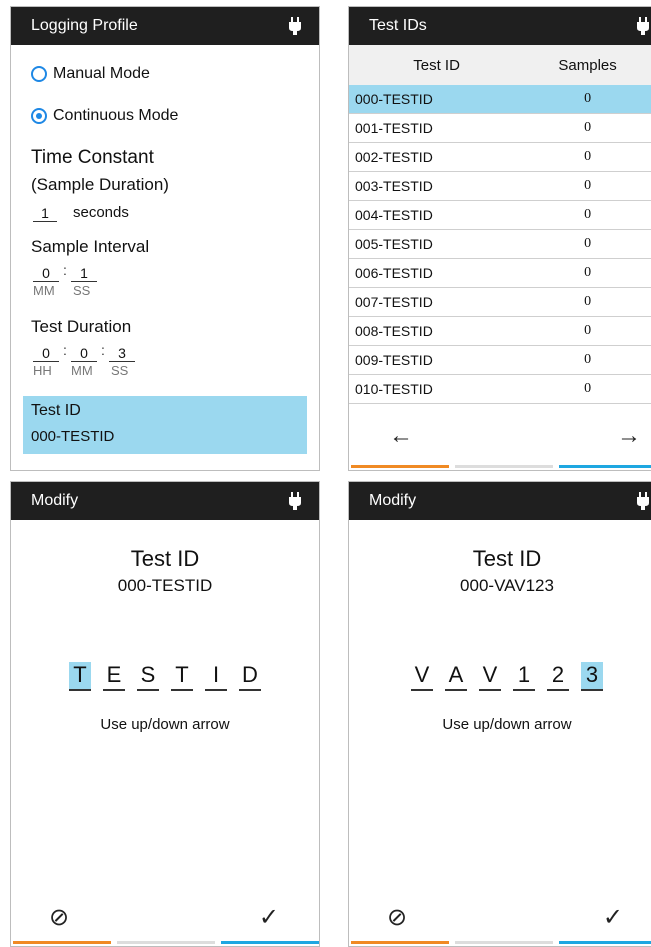 This screenshot has height=947, width=651. What do you see at coordinates (46, 353) in the screenshot?
I see `test-duration-hh-field: 0` at bounding box center [46, 353].